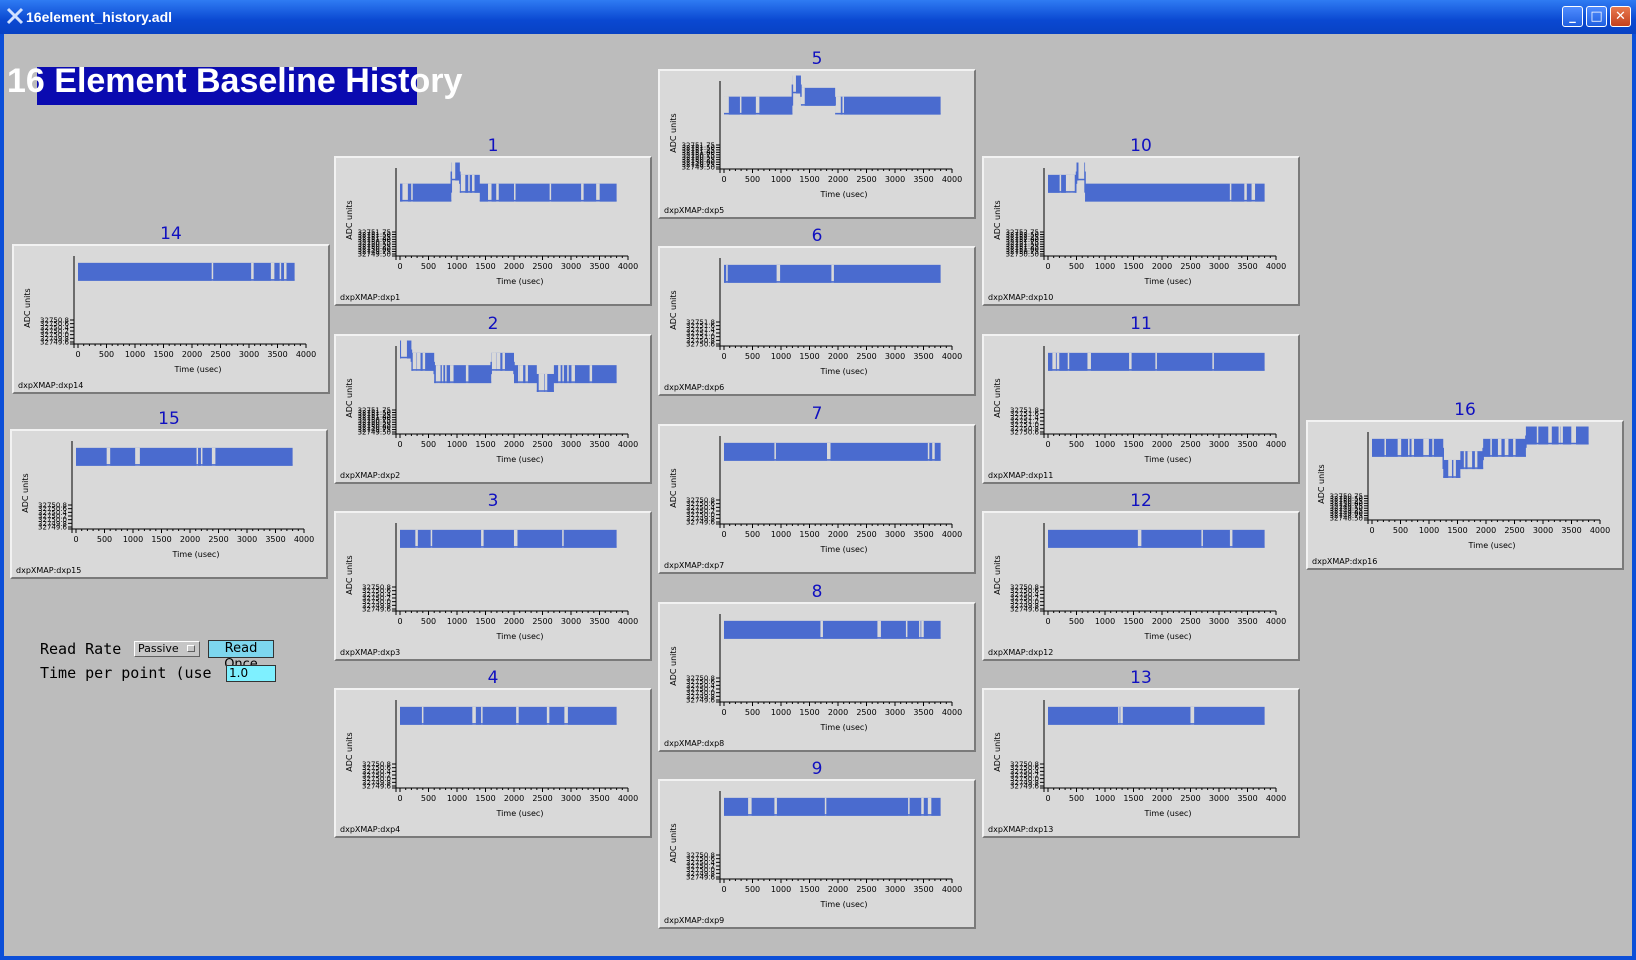  I want to click on read-rate-menu: Passive, so click(167, 649).